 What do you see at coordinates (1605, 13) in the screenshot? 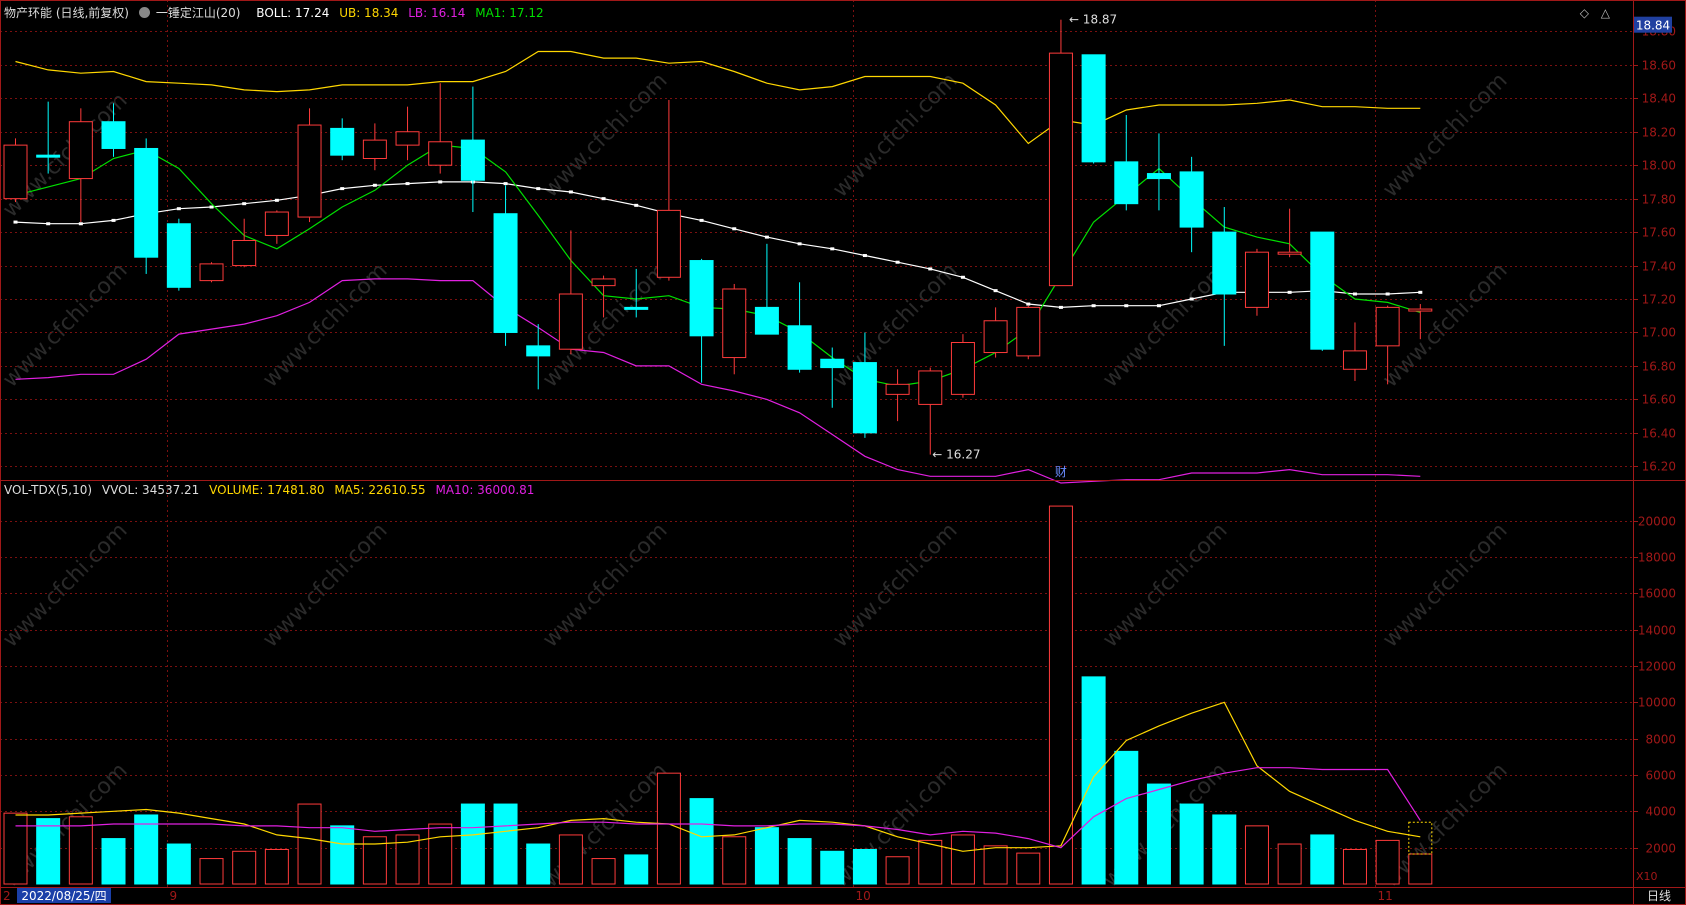
I see `triangle-icon: △` at bounding box center [1605, 13].